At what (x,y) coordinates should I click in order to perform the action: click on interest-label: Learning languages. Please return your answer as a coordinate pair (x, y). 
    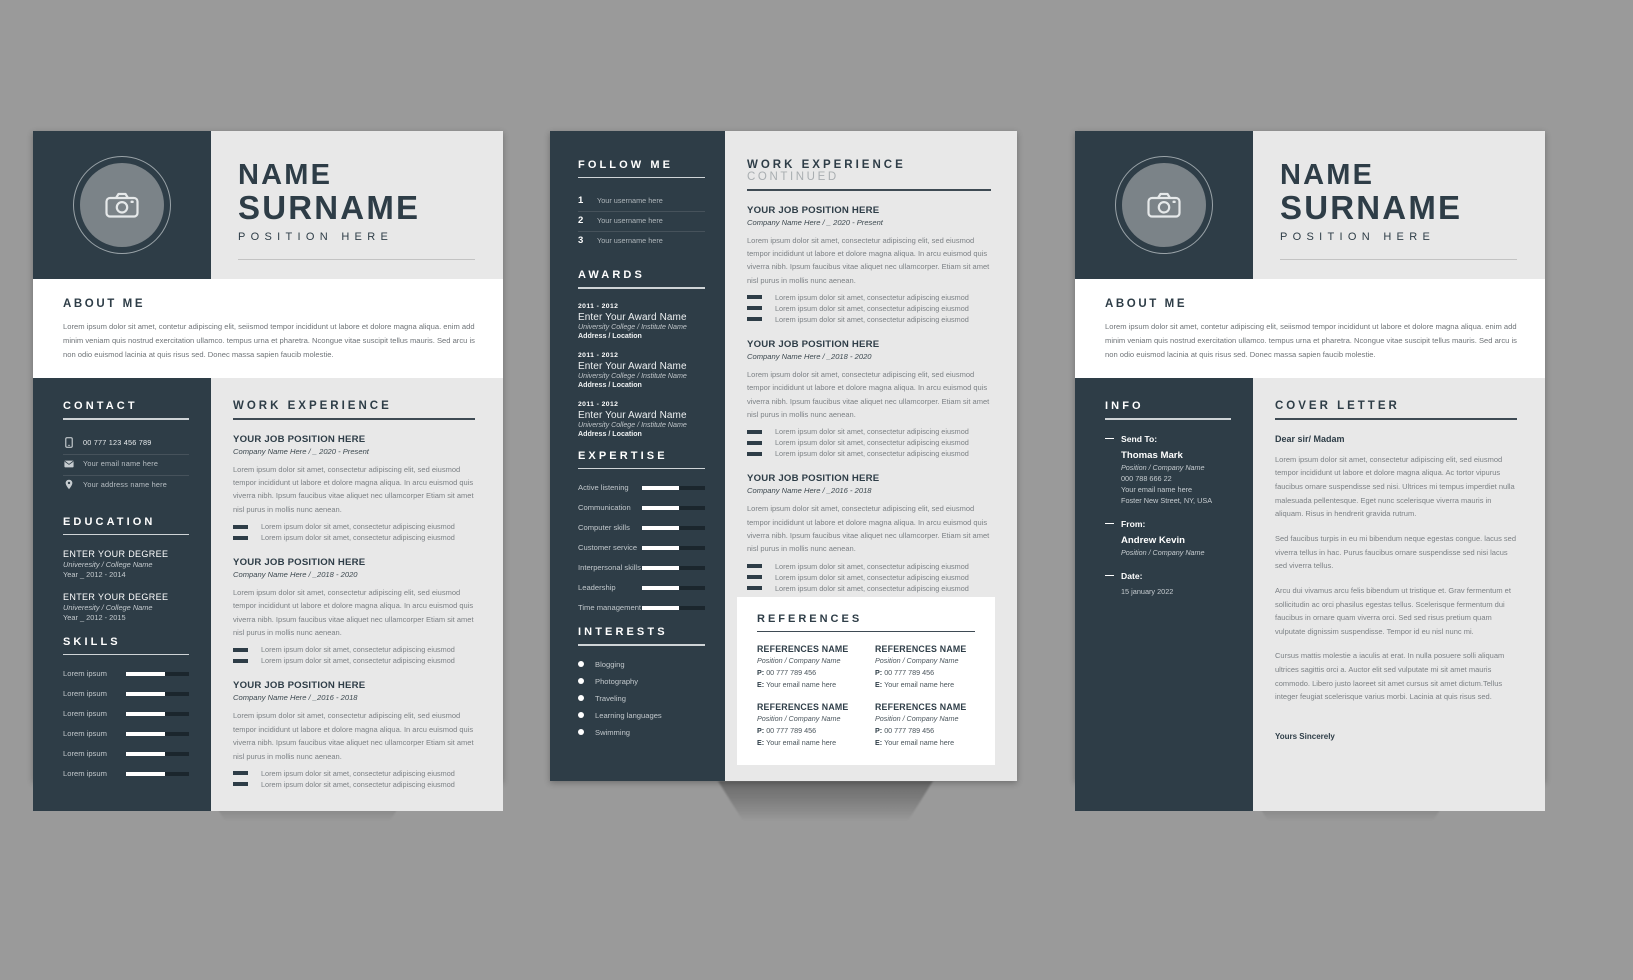
    Looking at the image, I should click on (628, 715).